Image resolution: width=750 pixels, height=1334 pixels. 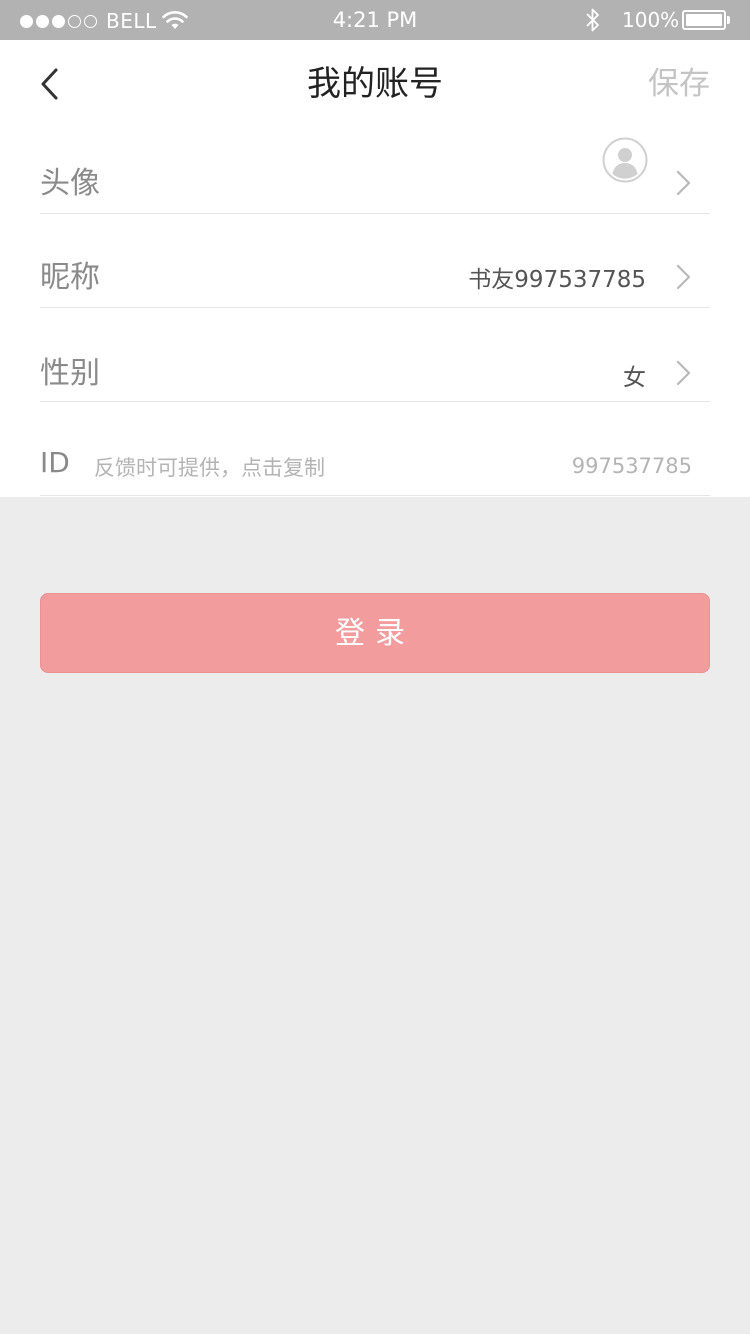 What do you see at coordinates (631, 466) in the screenshot?
I see `id-value: 997537785` at bounding box center [631, 466].